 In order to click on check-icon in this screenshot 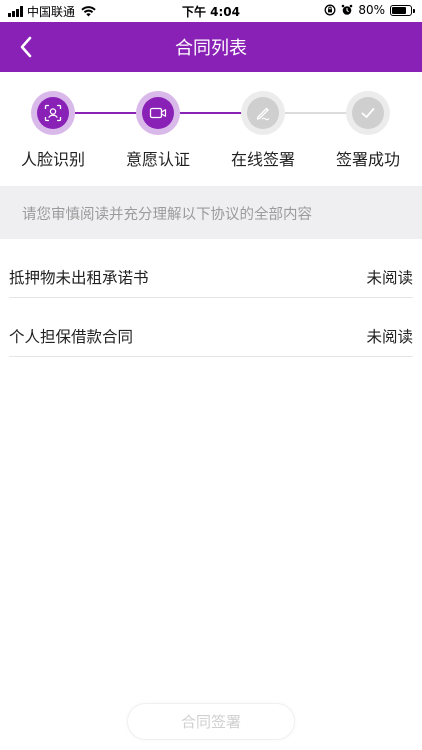, I will do `click(368, 113)`.